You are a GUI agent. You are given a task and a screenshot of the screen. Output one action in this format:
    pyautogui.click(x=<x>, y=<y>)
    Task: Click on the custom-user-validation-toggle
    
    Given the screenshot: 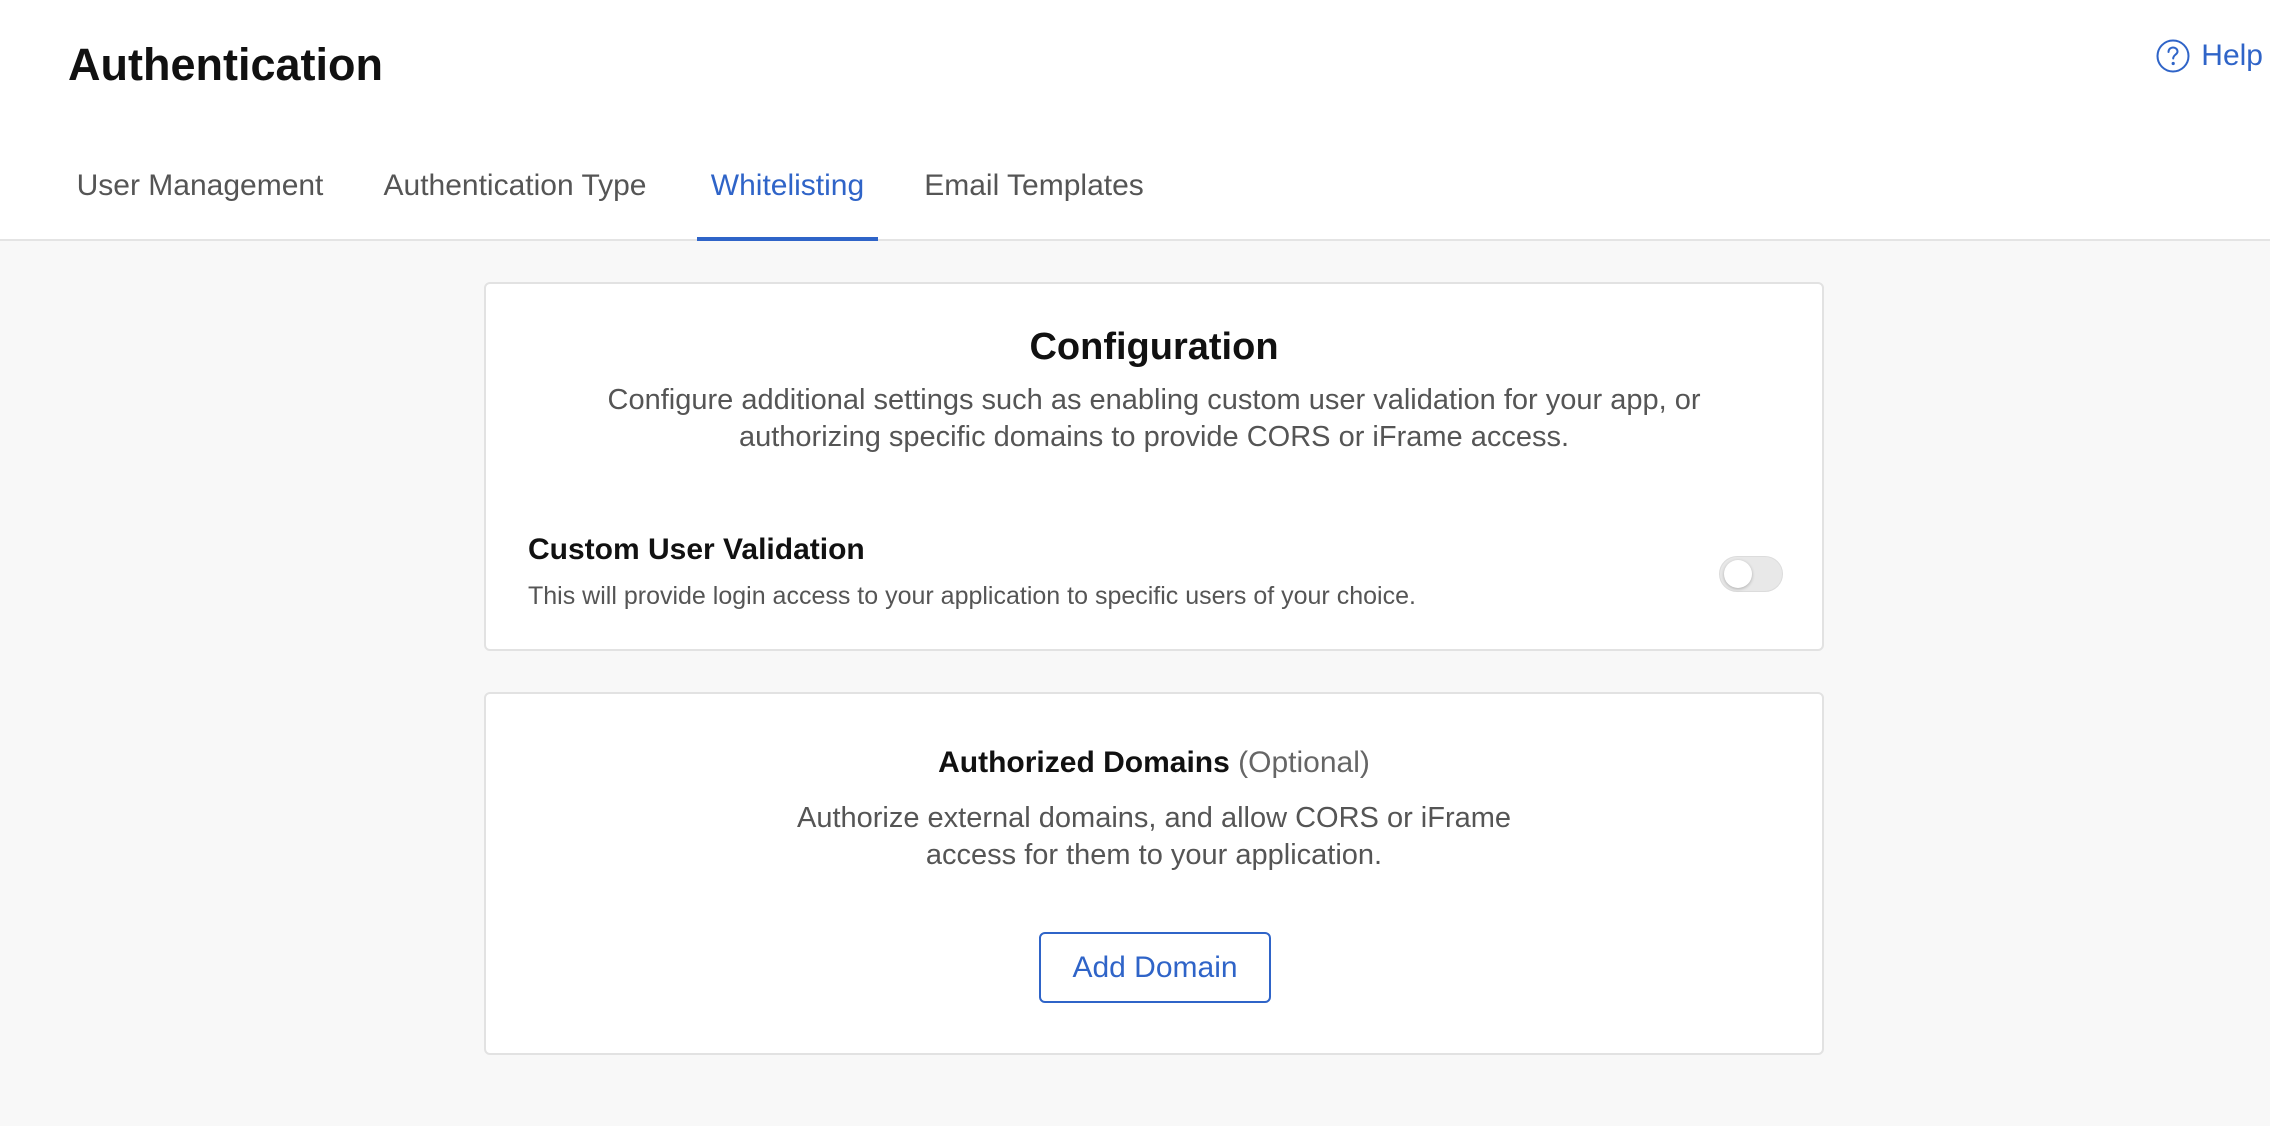 What is the action you would take?
    pyautogui.click(x=1751, y=574)
    